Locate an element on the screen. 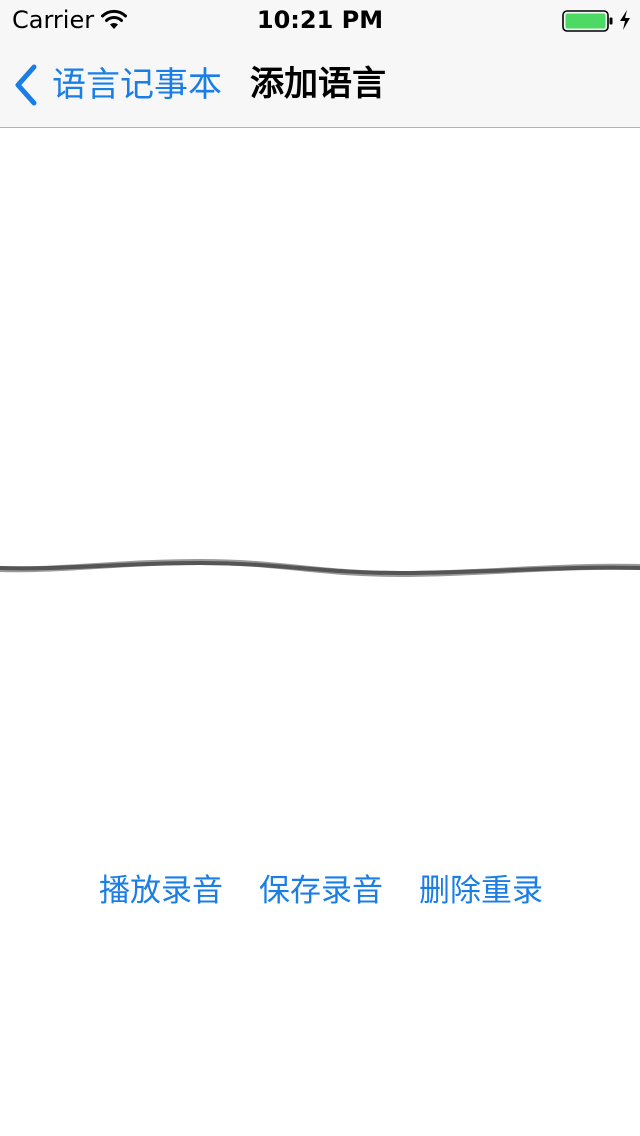 This screenshot has height=1136, width=640. back-button: 语言记事本 is located at coordinates (117, 85).